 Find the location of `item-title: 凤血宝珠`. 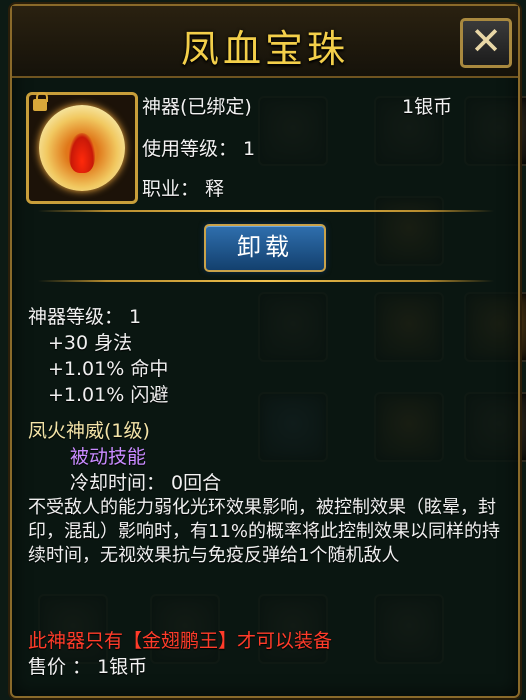

item-title: 凤血宝珠 is located at coordinates (264, 49).